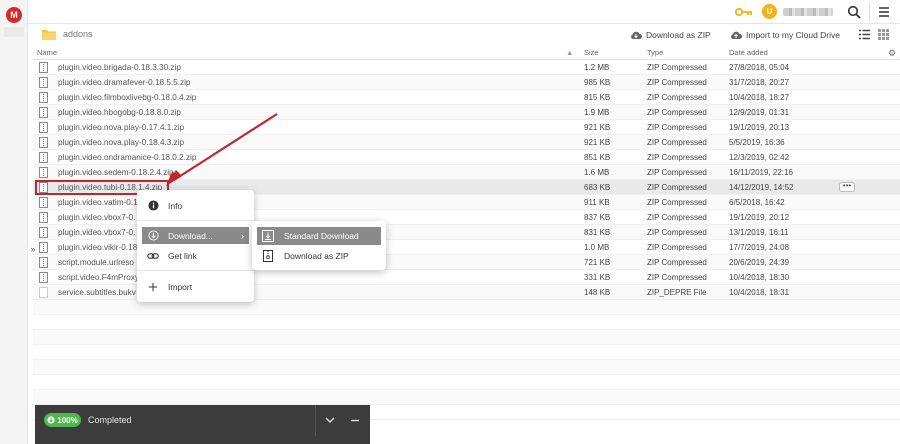  Describe the element at coordinates (597, 97) in the screenshot. I see `file-size: 815 KB` at that location.